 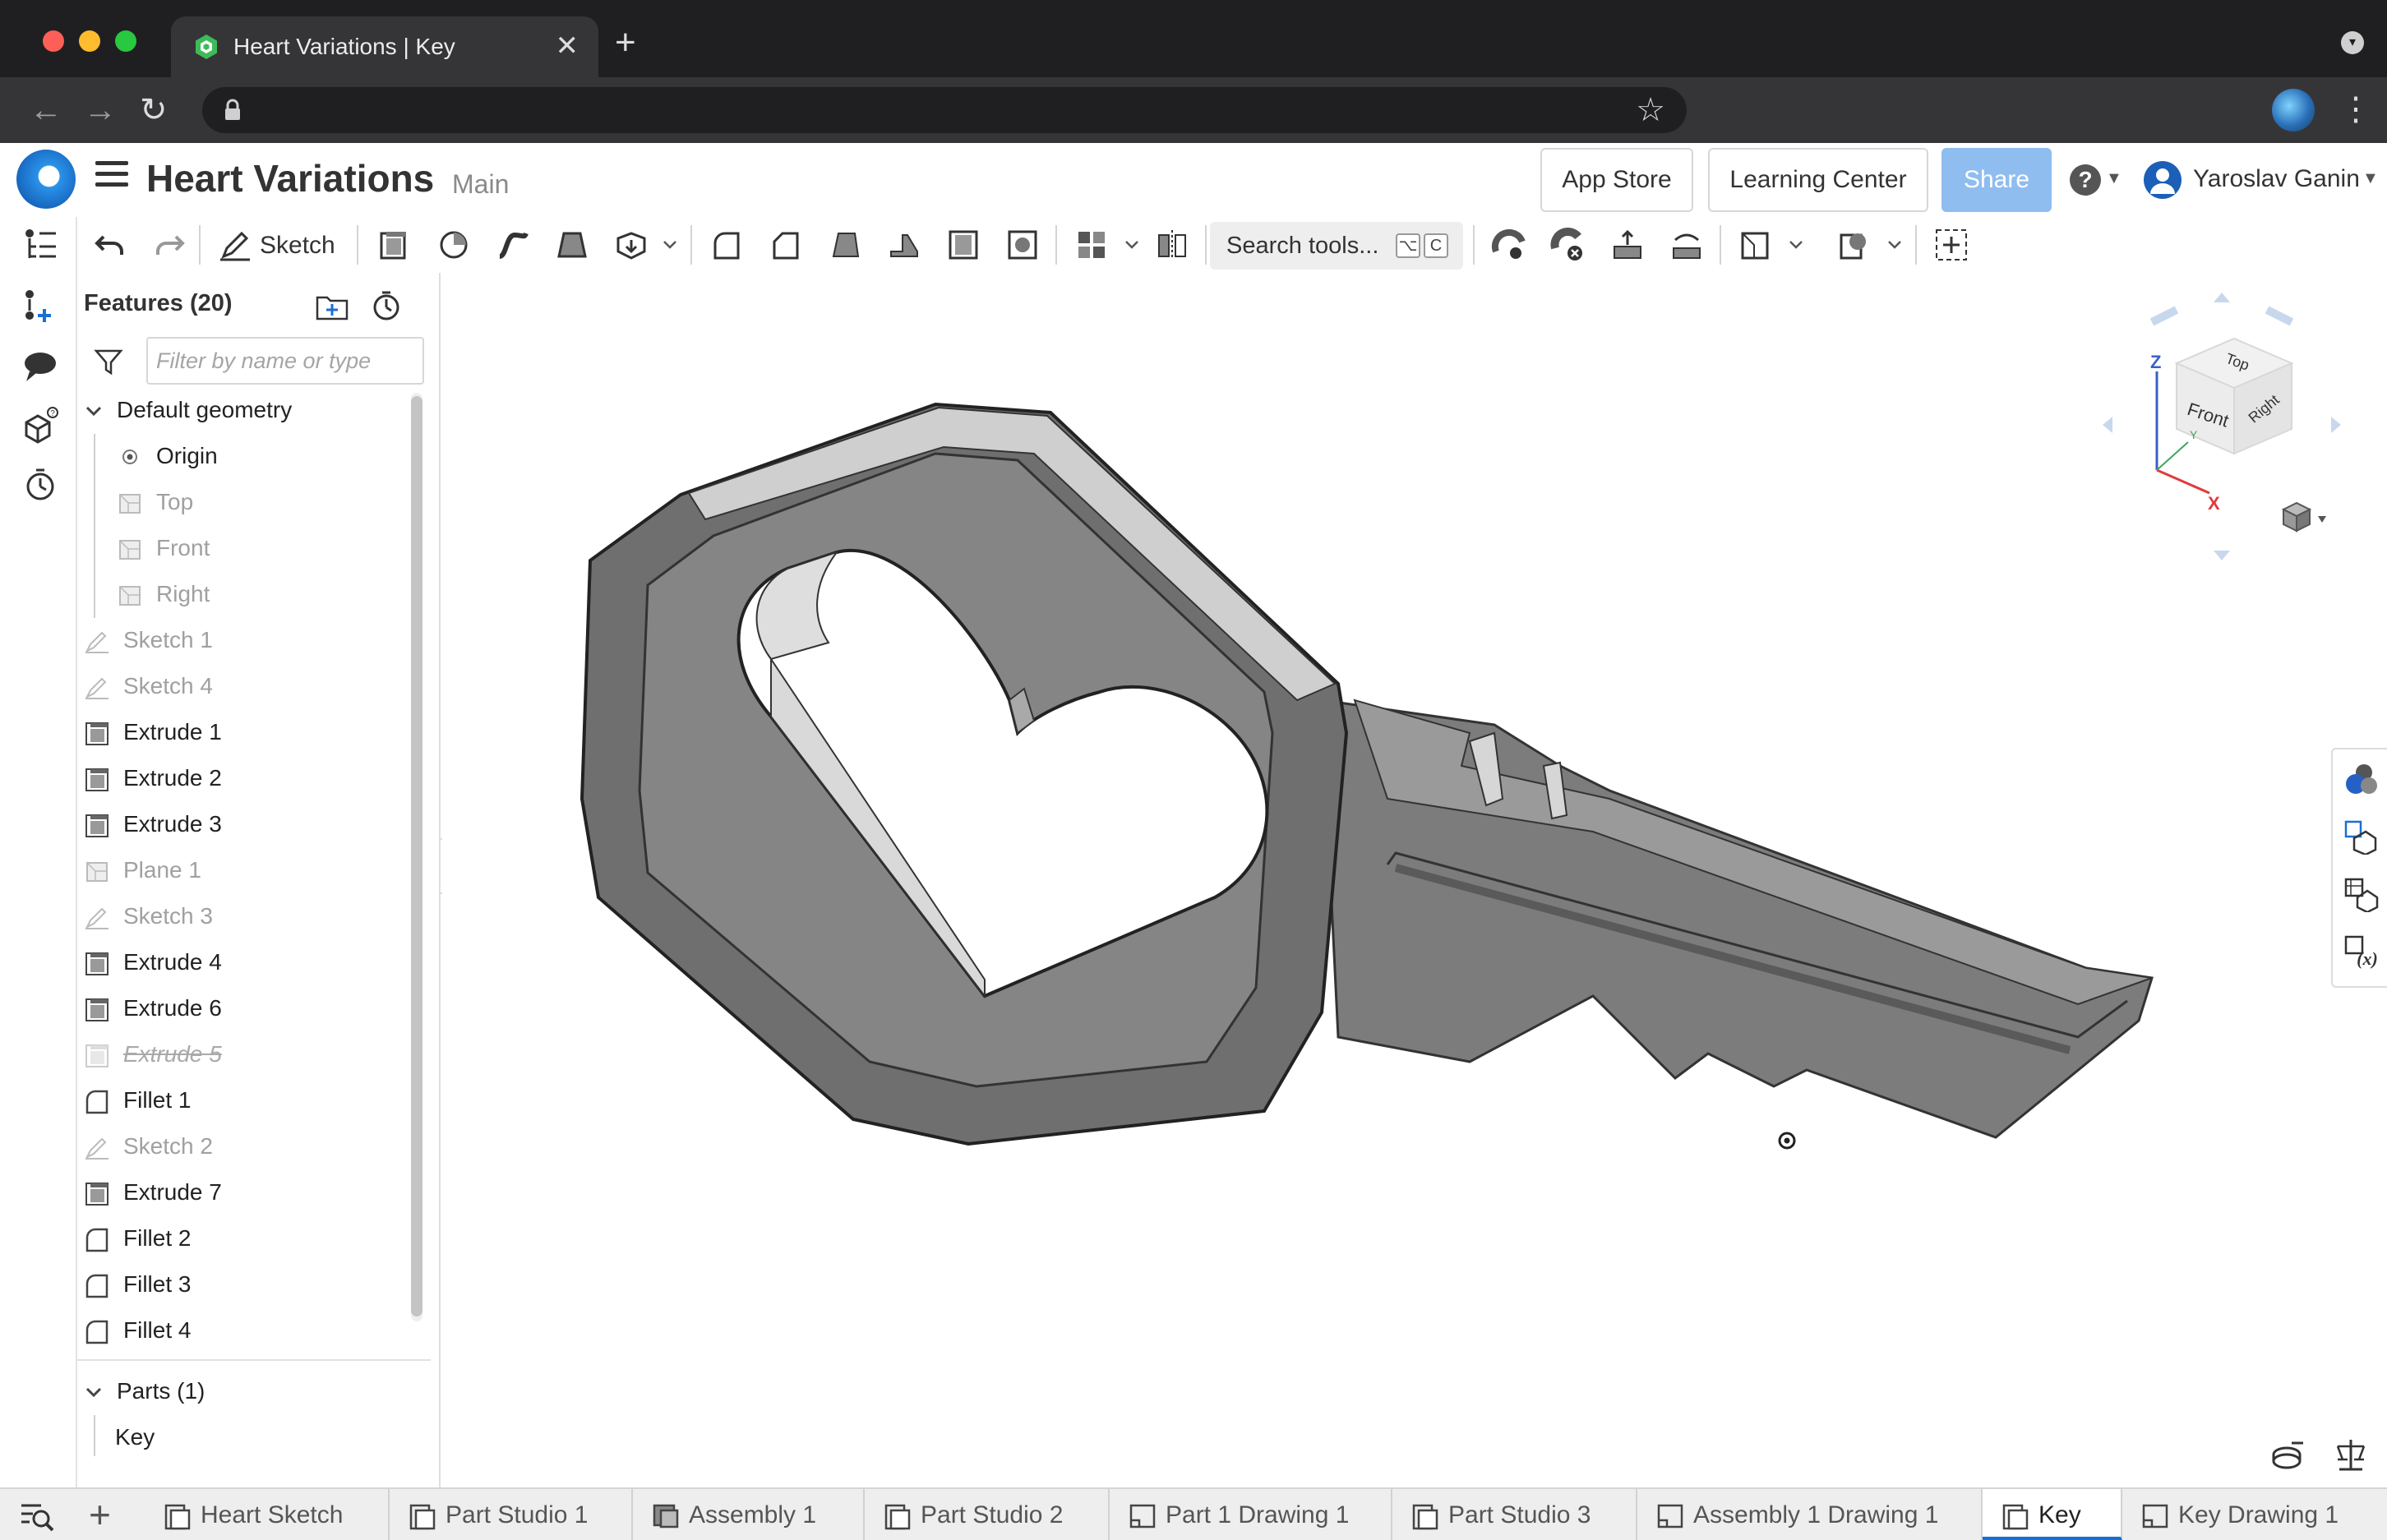 What do you see at coordinates (384, 46) in the screenshot?
I see `browser-tab: Heart Variations | Key ✕` at bounding box center [384, 46].